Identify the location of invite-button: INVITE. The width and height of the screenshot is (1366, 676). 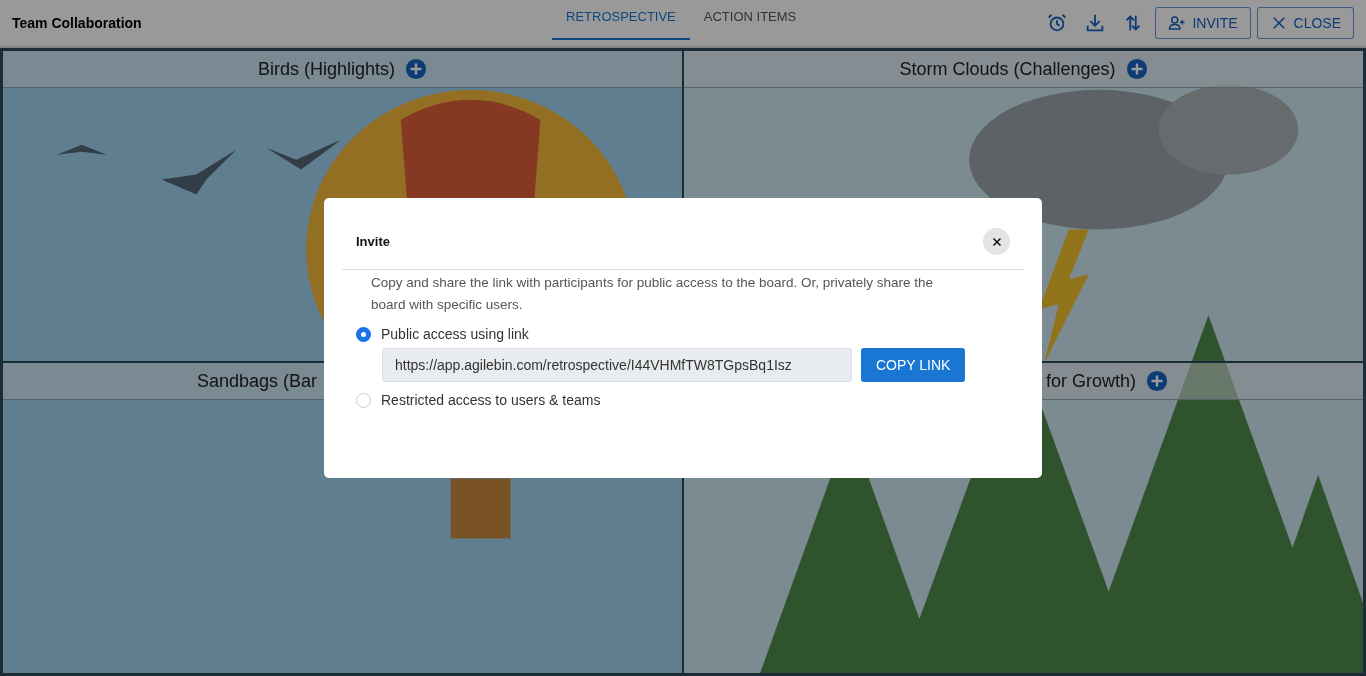
(1203, 23).